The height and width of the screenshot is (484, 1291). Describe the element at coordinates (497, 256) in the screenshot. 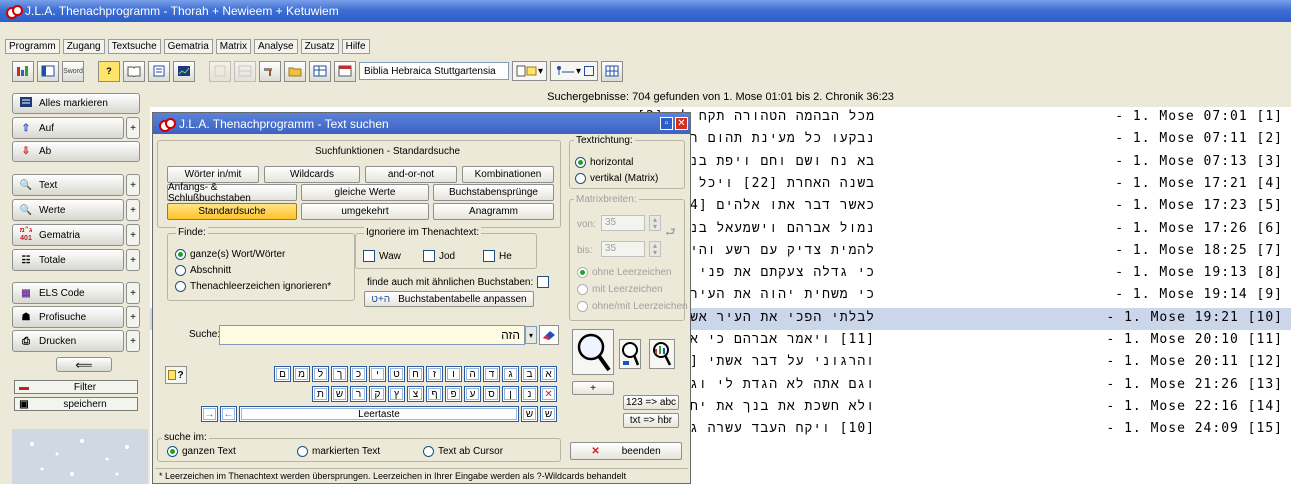

I see `ignore-he-checkbox: He` at that location.